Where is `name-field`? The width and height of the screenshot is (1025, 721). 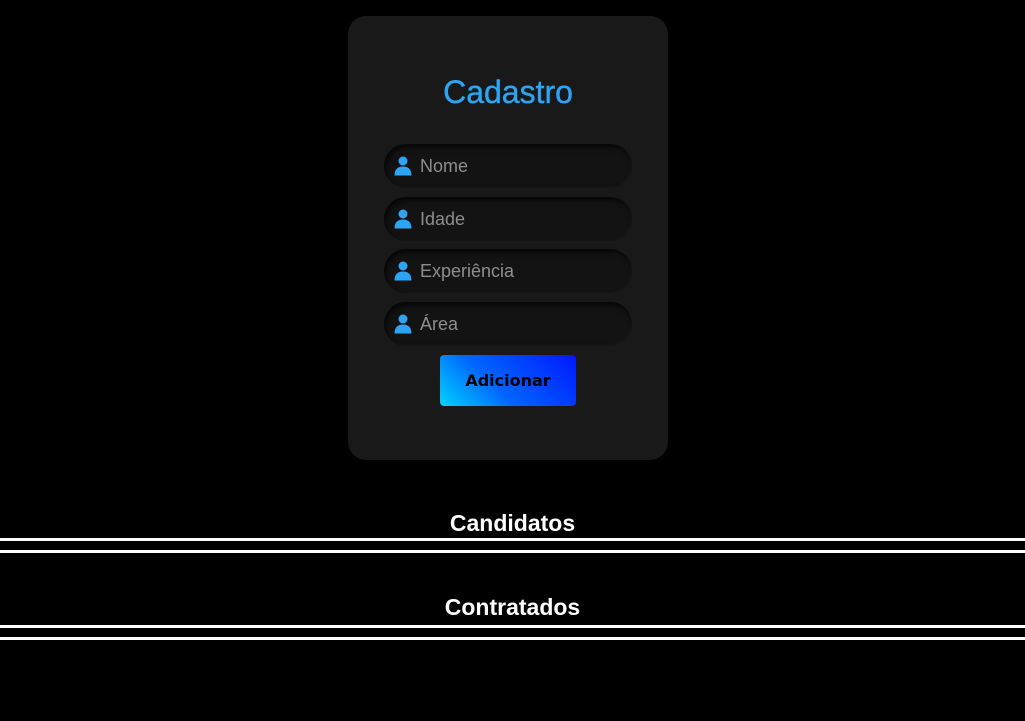
name-field is located at coordinates (508, 166).